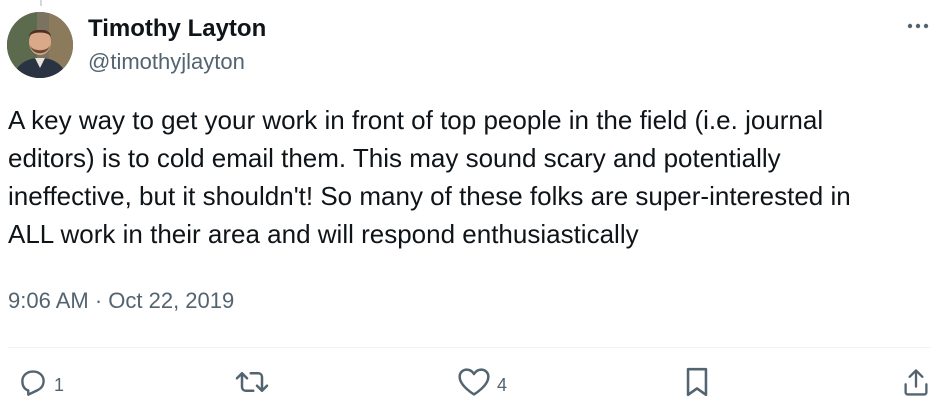 Image resolution: width=939 pixels, height=405 pixels. What do you see at coordinates (40, 45) in the screenshot?
I see `avatar` at bounding box center [40, 45].